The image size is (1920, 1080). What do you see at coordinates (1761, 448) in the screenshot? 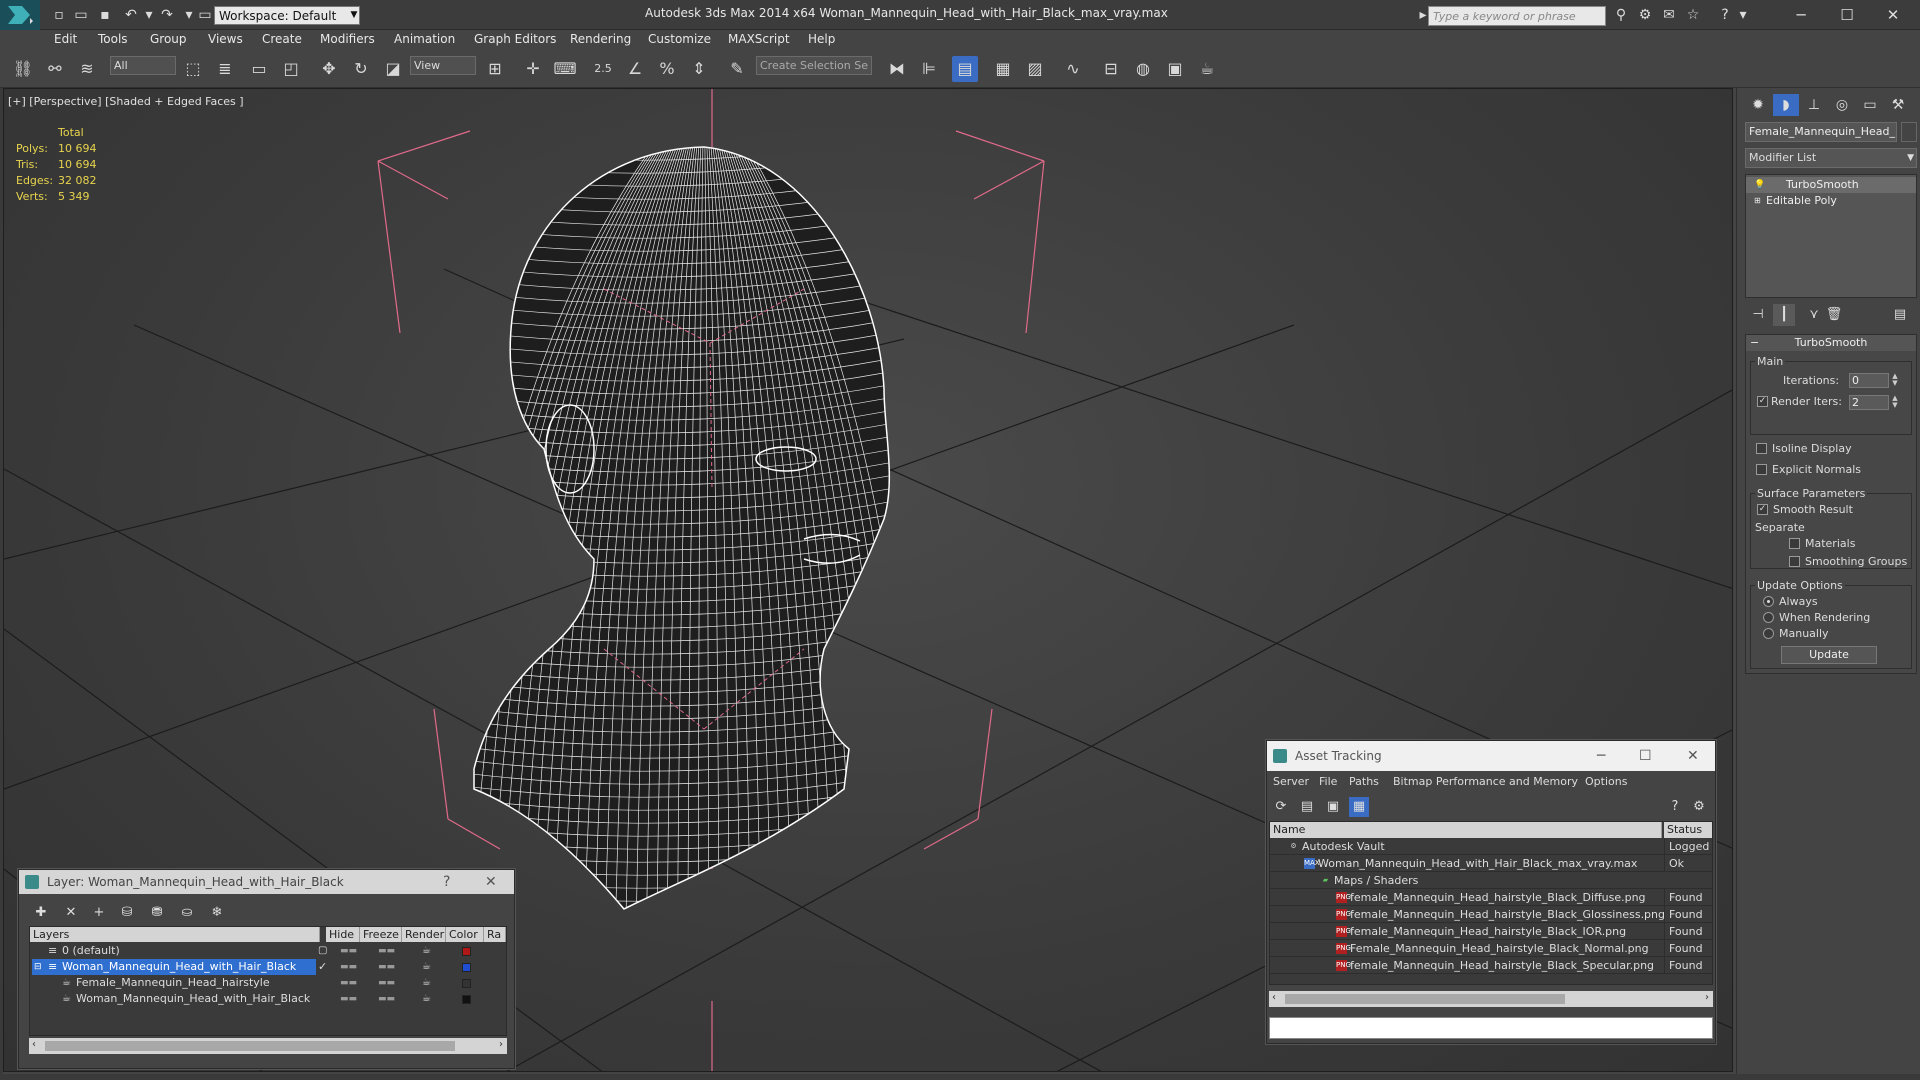
I see `isoline-display-checkbox` at bounding box center [1761, 448].